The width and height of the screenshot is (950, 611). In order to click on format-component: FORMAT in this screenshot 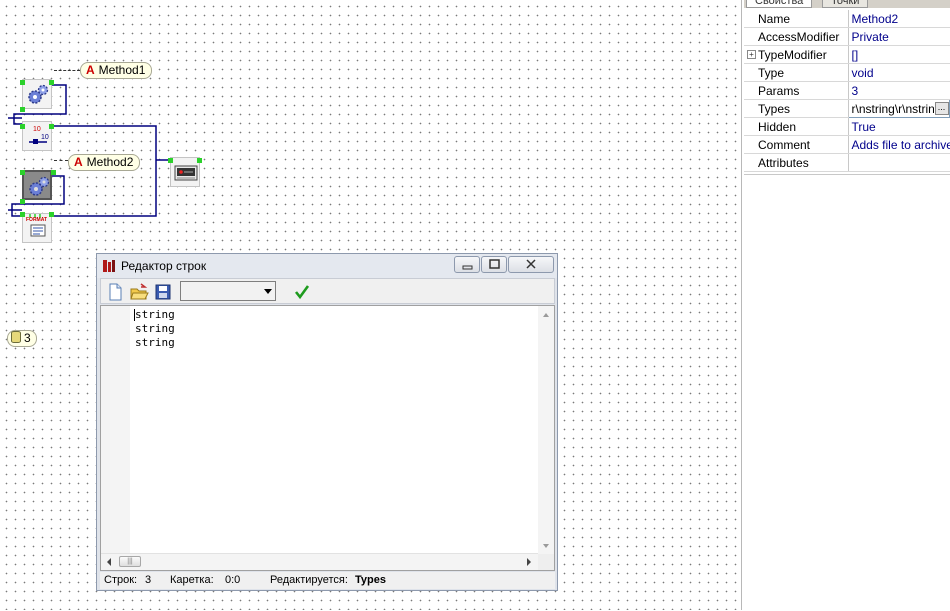, I will do `click(37, 228)`.